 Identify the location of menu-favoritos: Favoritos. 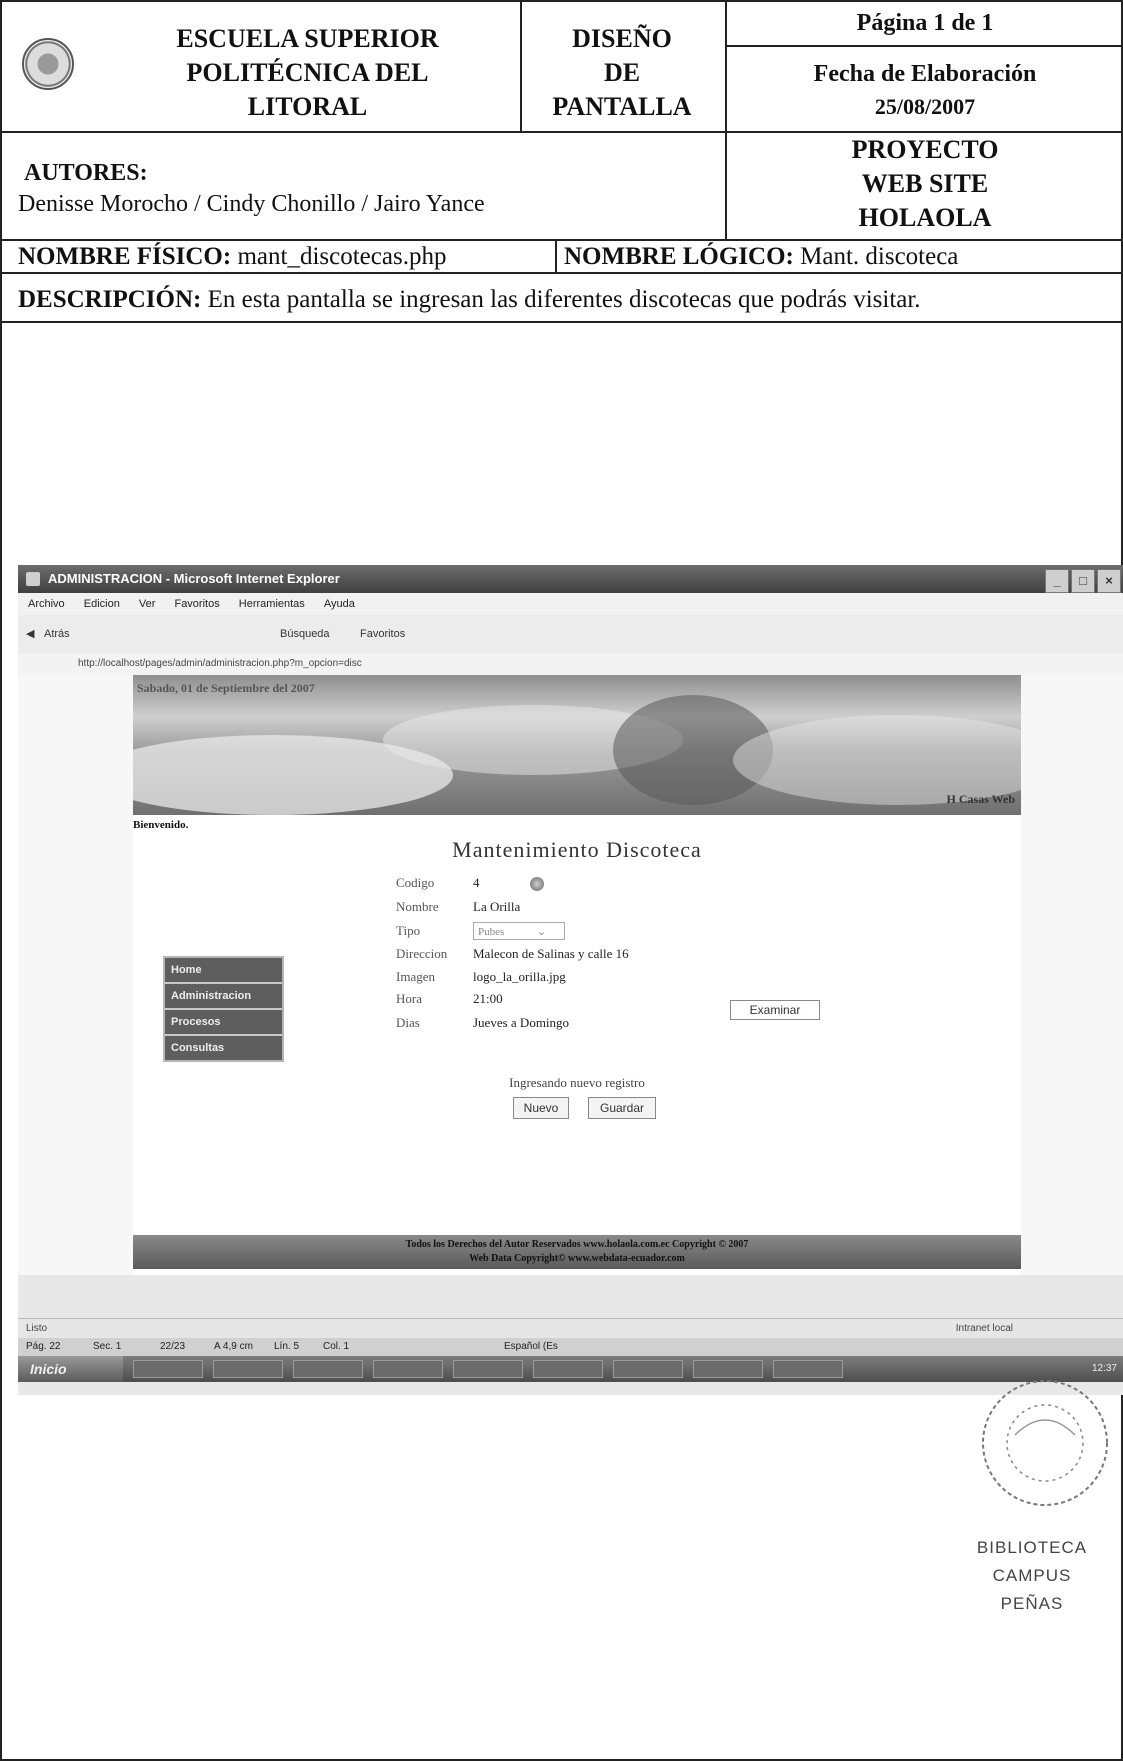
(196, 604).